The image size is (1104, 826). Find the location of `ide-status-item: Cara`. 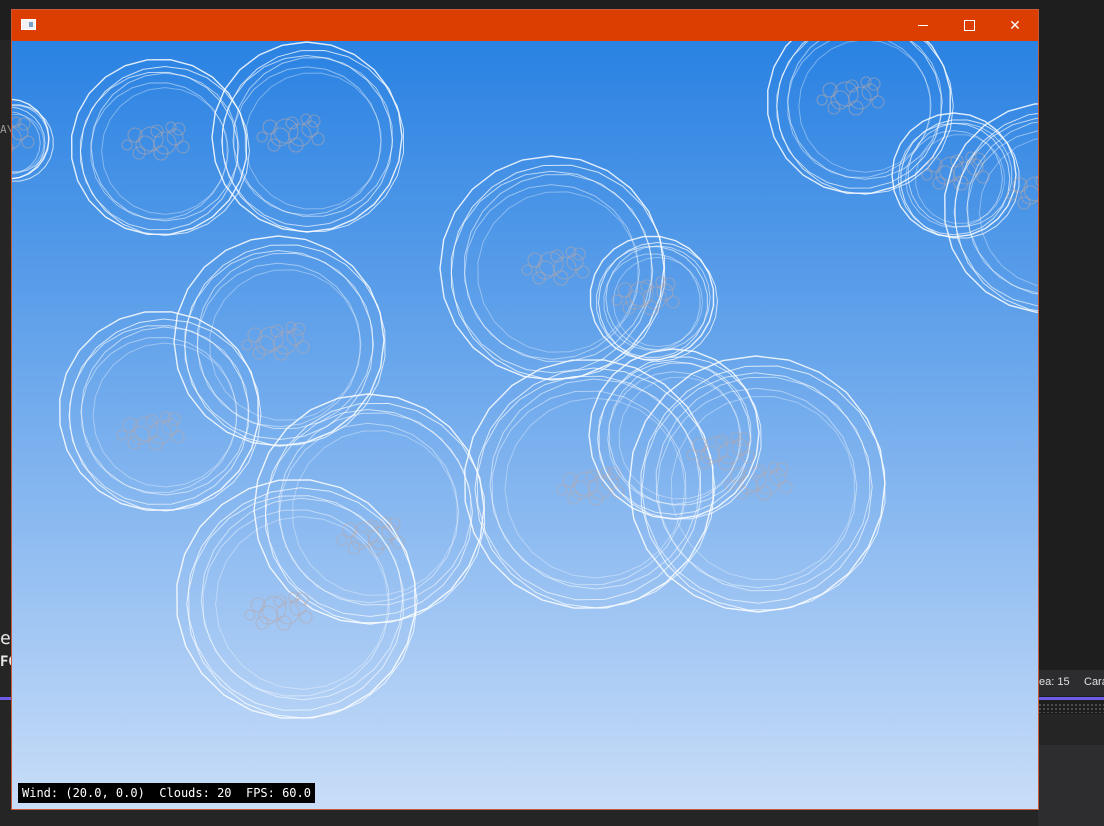

ide-status-item: Cara is located at coordinates (1094, 682).